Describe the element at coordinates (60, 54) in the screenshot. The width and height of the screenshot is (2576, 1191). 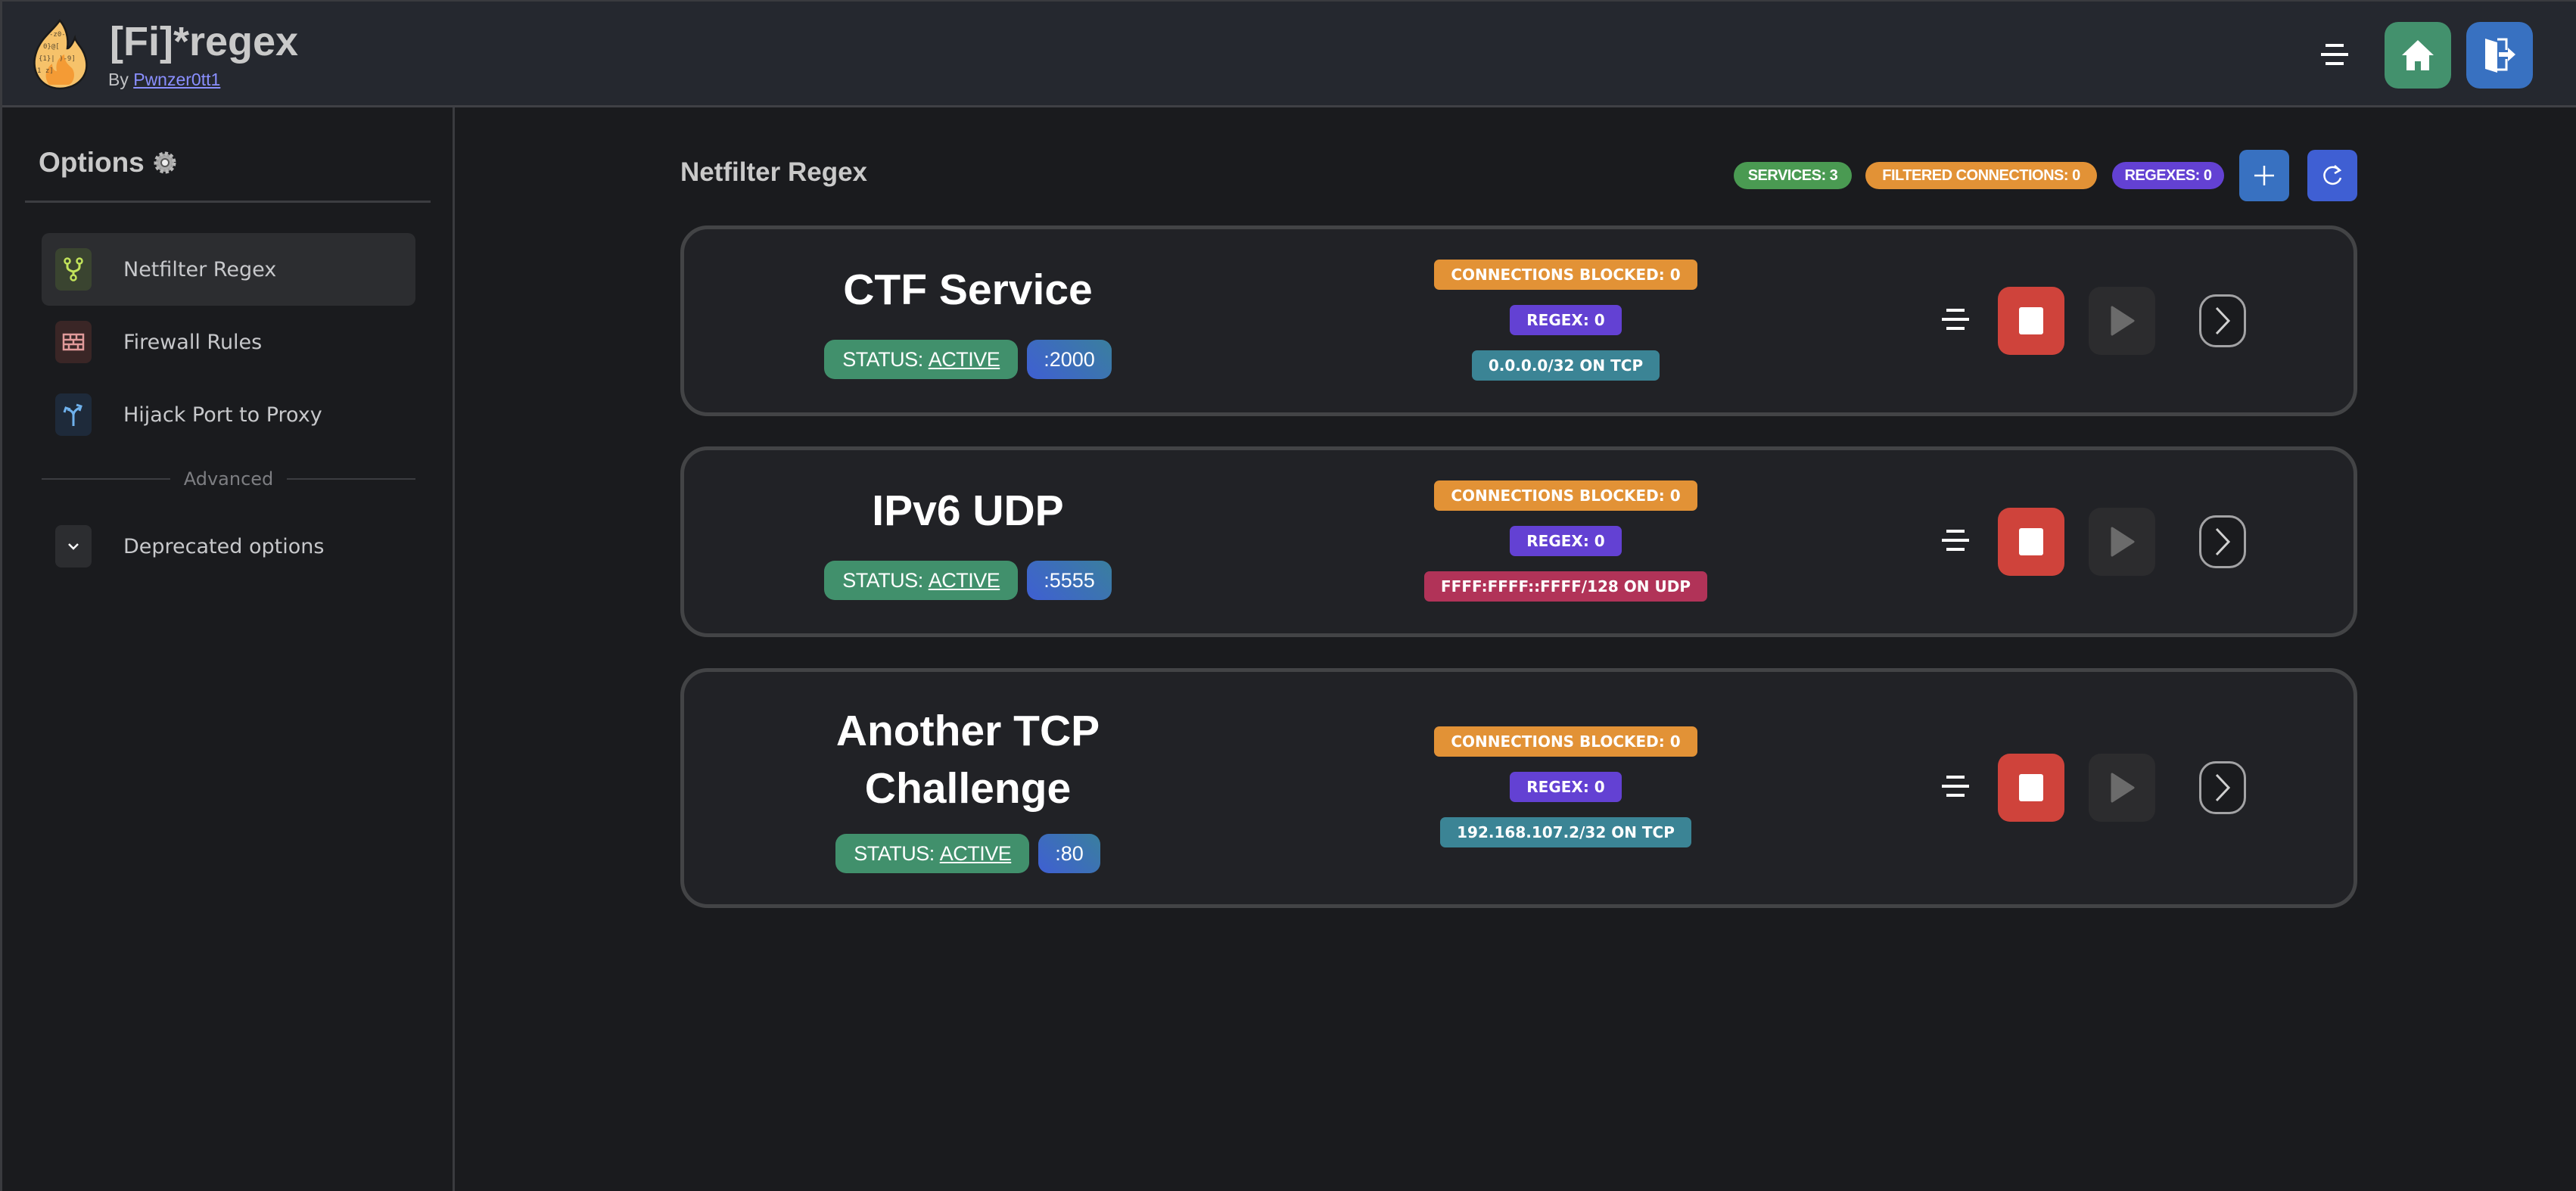
I see `flame-logo-icon: -z0- 0}@[ {1}| )-9] 1 z]` at that location.